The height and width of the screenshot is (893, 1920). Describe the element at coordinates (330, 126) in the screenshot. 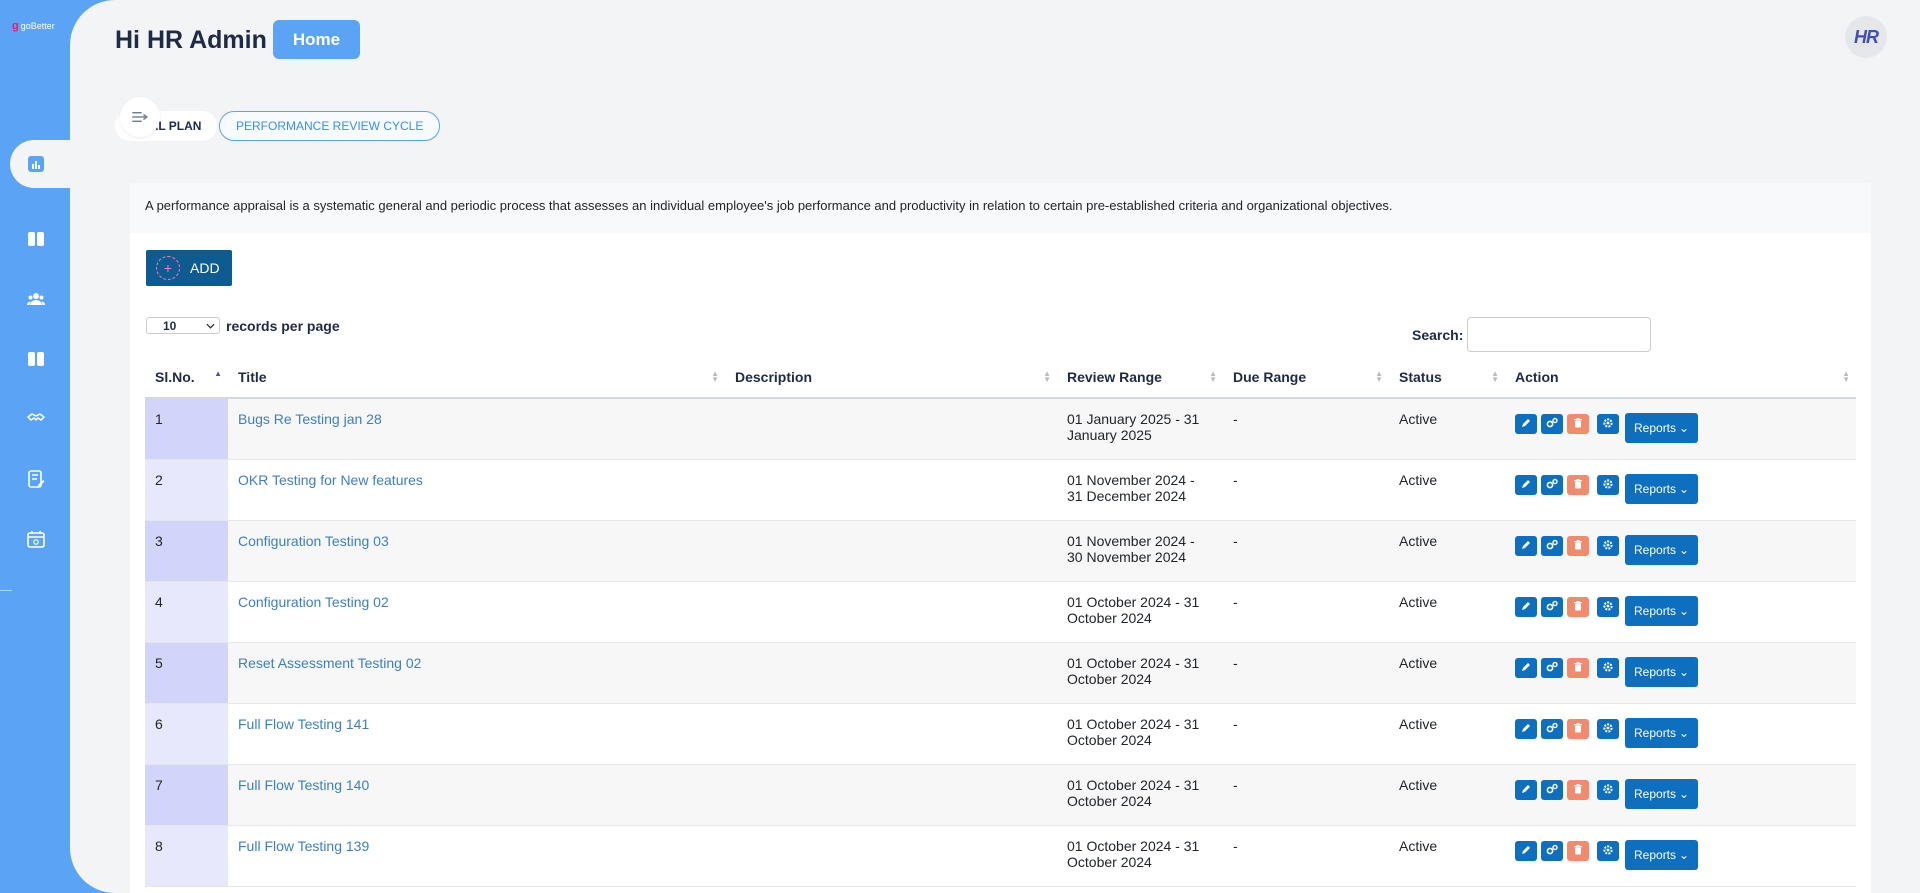

I see `tab-performance-review-cycle: PERFORMANCE REVIEW CYCLE` at that location.